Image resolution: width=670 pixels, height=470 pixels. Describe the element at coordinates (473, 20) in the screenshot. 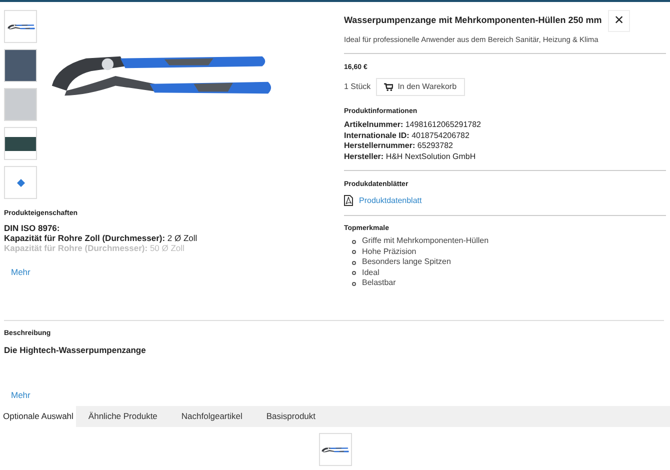

I see `product-title: Wasserpumpenzange mit Mehrkomponenten-Hüllen 250 mm` at that location.